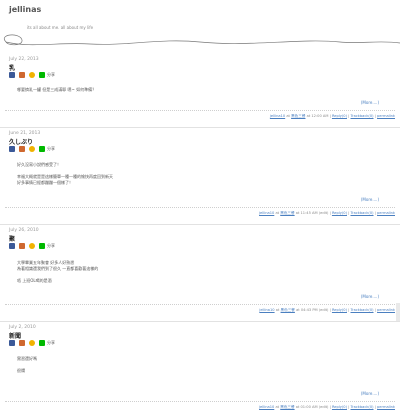 This screenshot has width=400, height=417. What do you see at coordinates (34, 280) in the screenshot?
I see `post-body-line: 唔 上班OL喝的是酒` at bounding box center [34, 280].